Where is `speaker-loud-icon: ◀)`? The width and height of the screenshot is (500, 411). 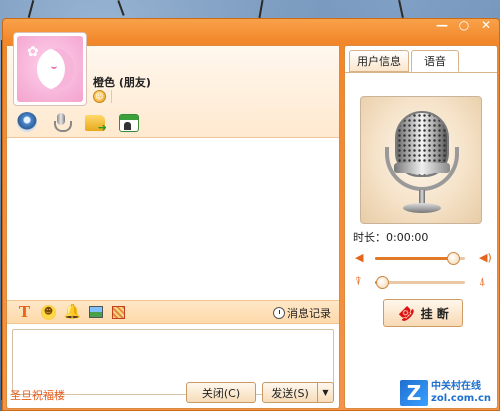
speaker-loud-icon: ◀) is located at coordinates (485, 258).